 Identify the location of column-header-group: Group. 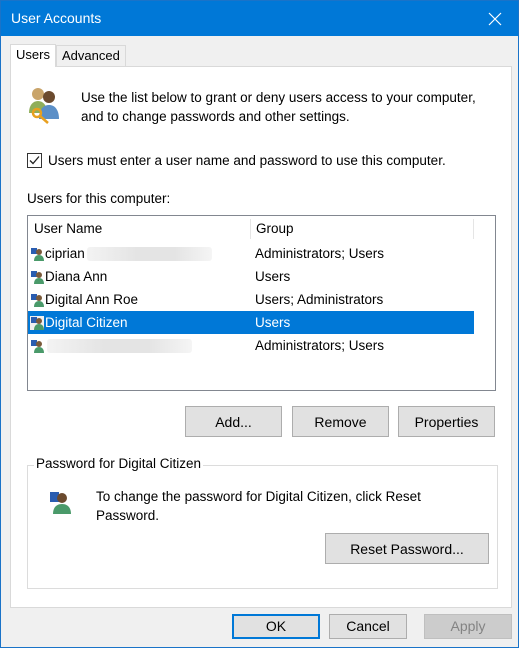
(272, 228).